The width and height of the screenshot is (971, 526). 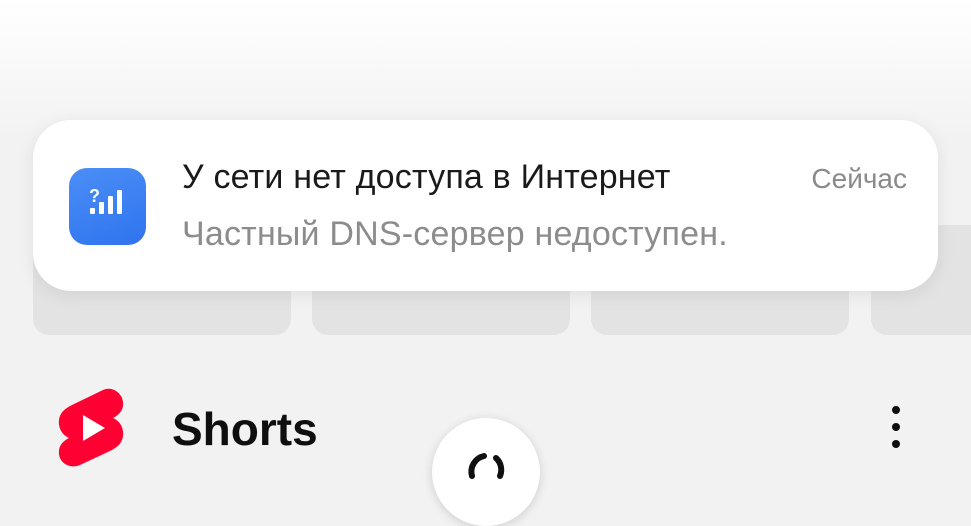 What do you see at coordinates (426, 177) in the screenshot?
I see `notification-title: У сети нет доступа в Интернет` at bounding box center [426, 177].